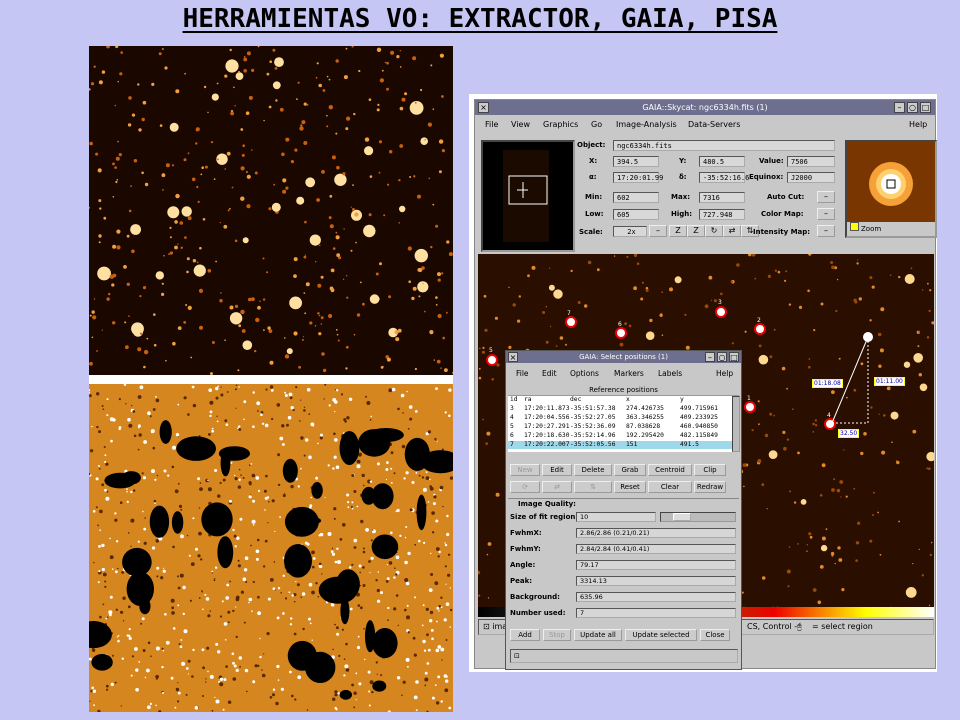 This screenshot has height=720, width=960. What do you see at coordinates (714, 124) in the screenshot?
I see `menu-data-servers: Data-Servers` at bounding box center [714, 124].